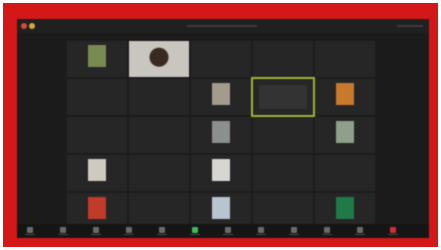 The width and height of the screenshot is (441, 250). Describe the element at coordinates (294, 230) in the screenshot. I see `apps-icon` at that location.